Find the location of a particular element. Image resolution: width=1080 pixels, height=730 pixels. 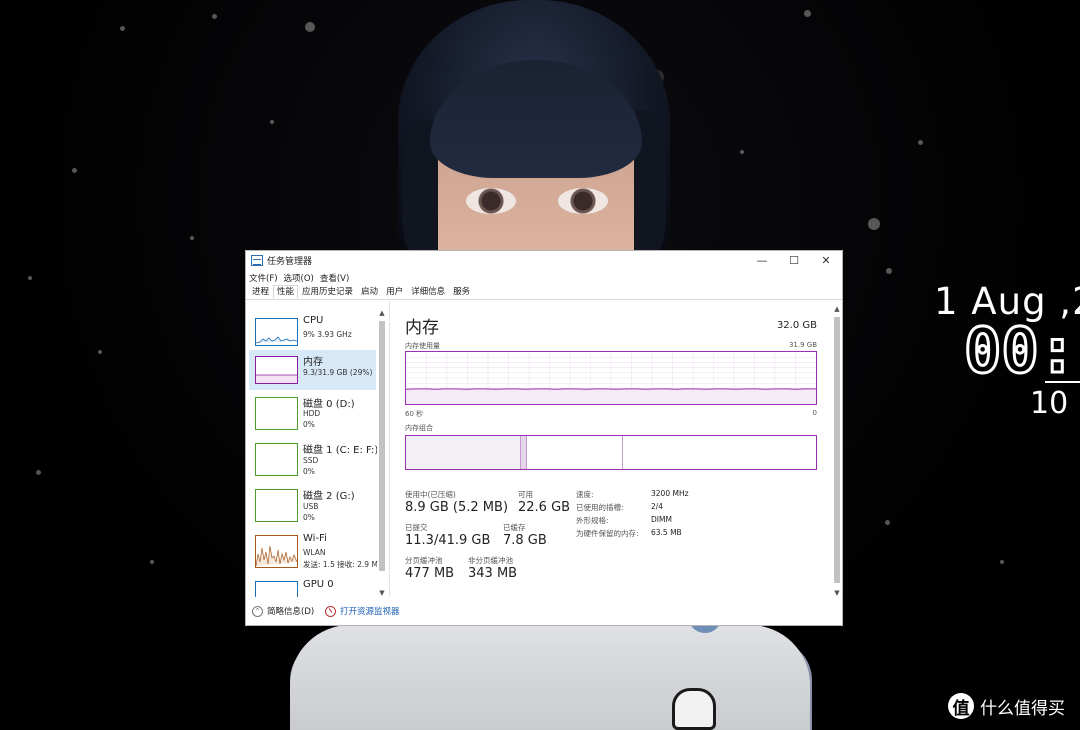

watermark: 值 什么值得买 is located at coordinates (1006, 706).